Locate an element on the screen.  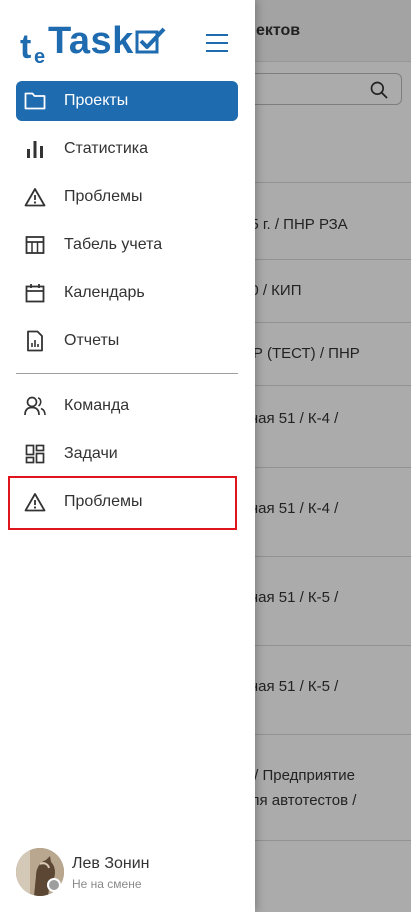
nav-item-label: Отчеты is located at coordinates (92, 340).